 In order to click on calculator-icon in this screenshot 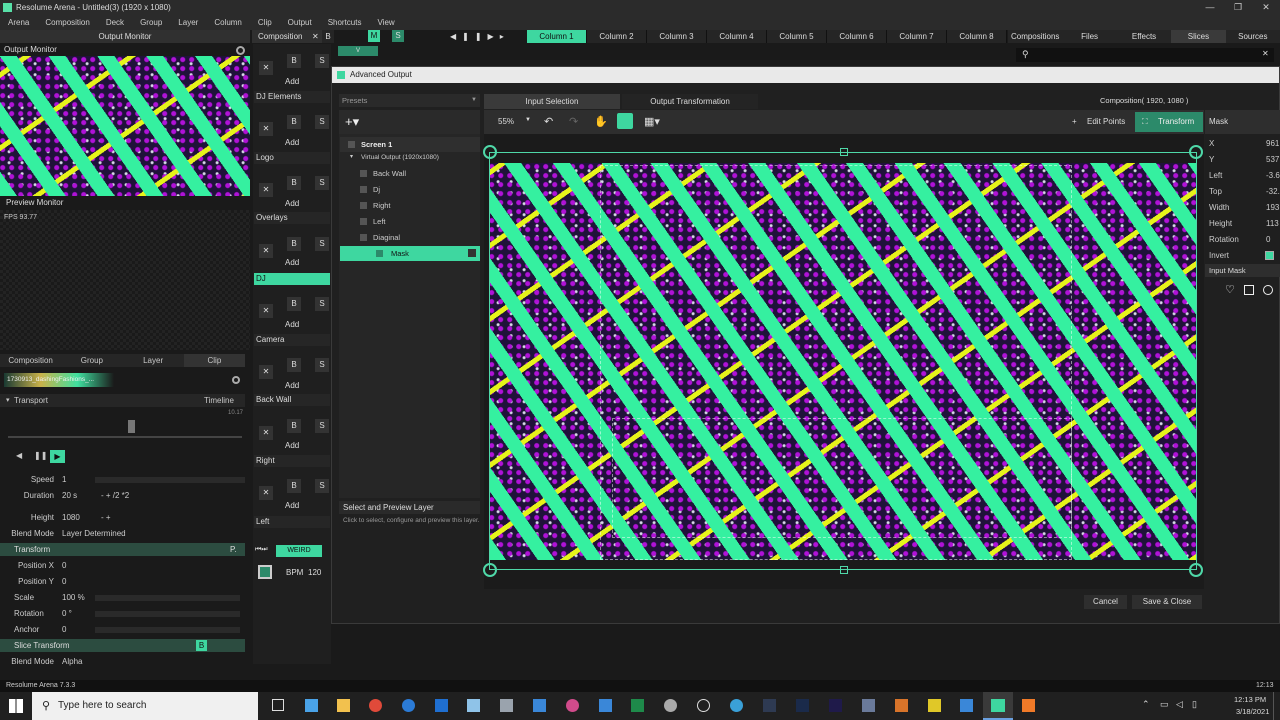, I will do `click(506, 705)`.